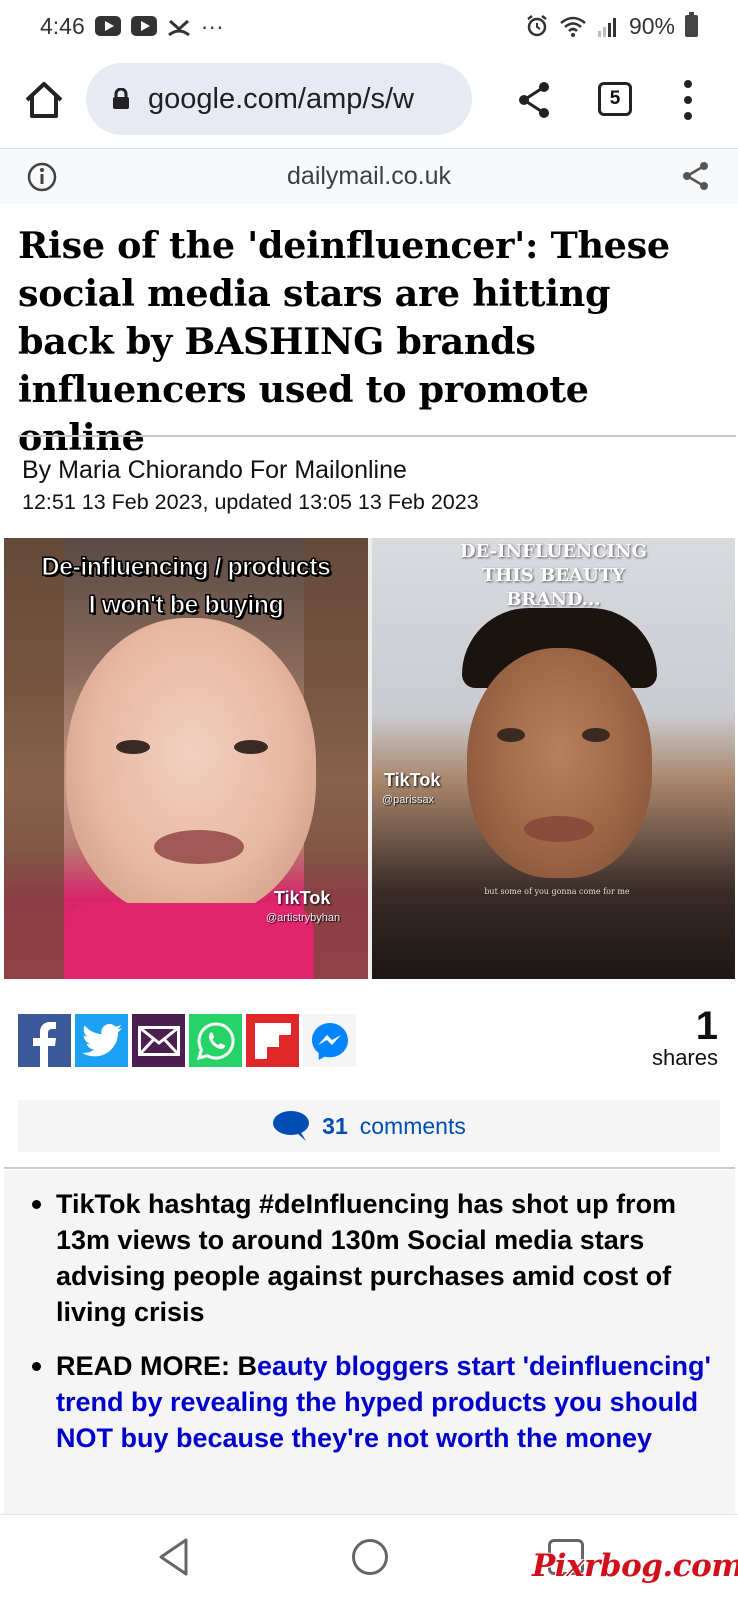 This screenshot has width=738, height=1600. I want to click on email-share-button, so click(158, 1040).